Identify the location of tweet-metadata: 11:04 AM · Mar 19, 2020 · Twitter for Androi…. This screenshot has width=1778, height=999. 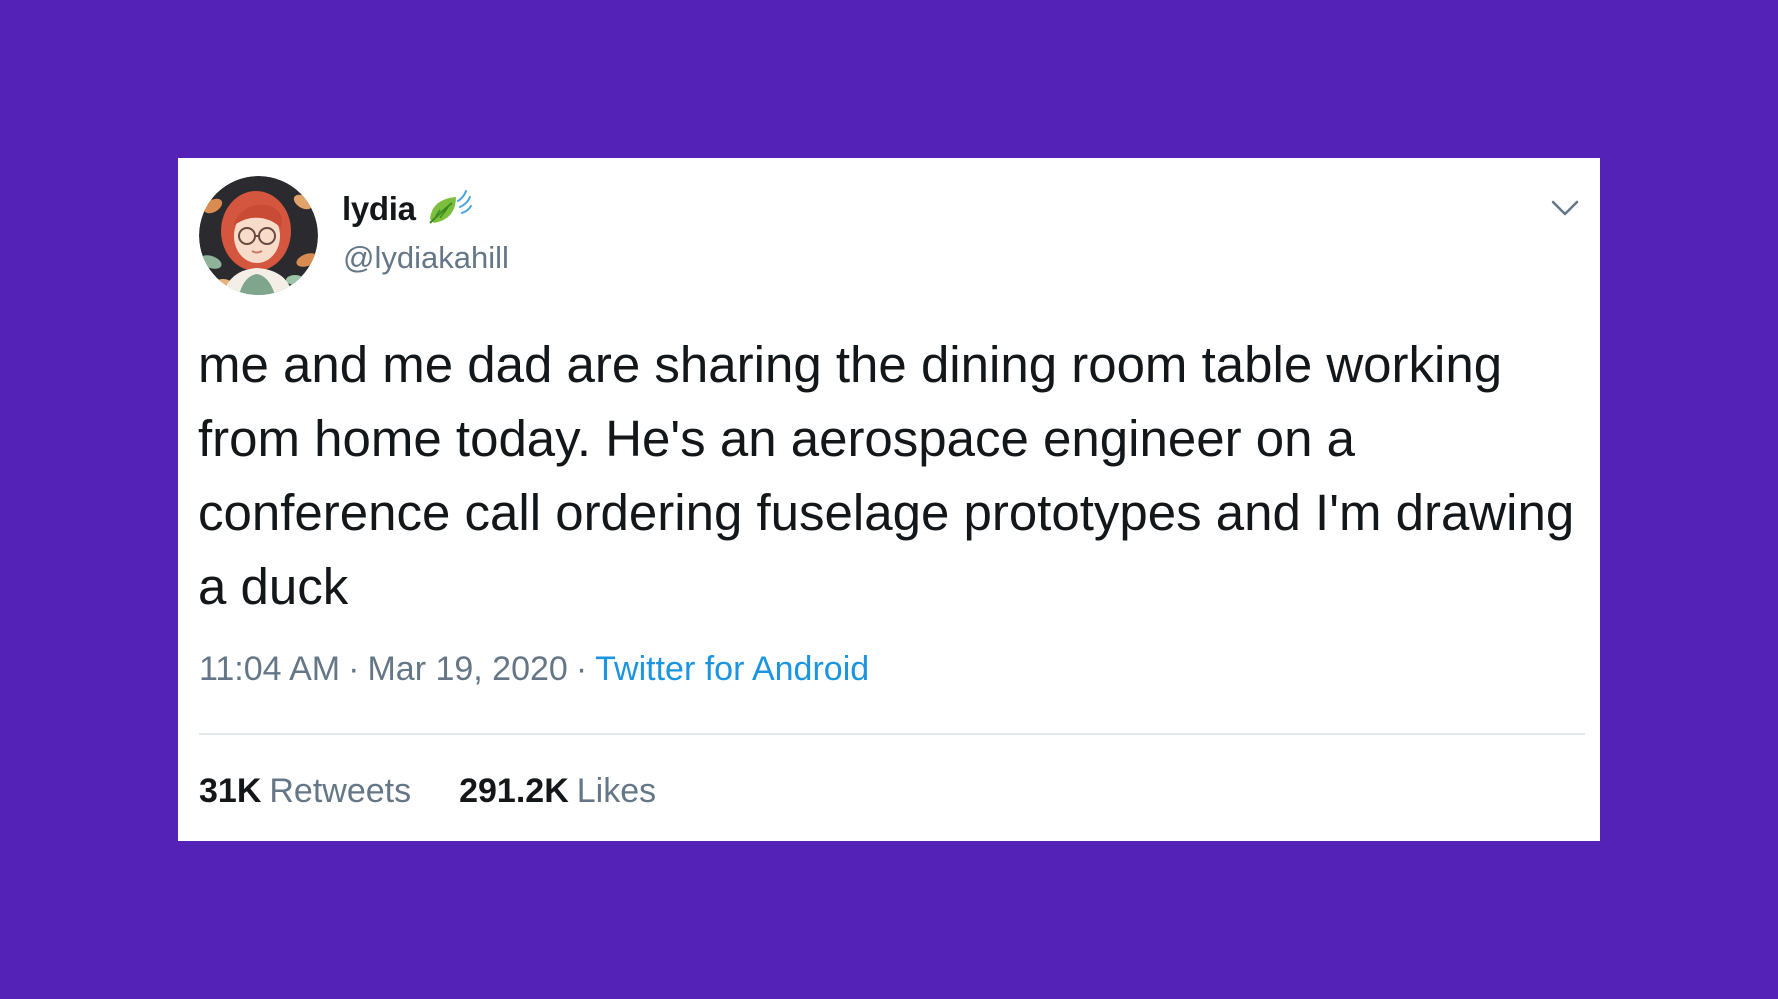
(534, 669).